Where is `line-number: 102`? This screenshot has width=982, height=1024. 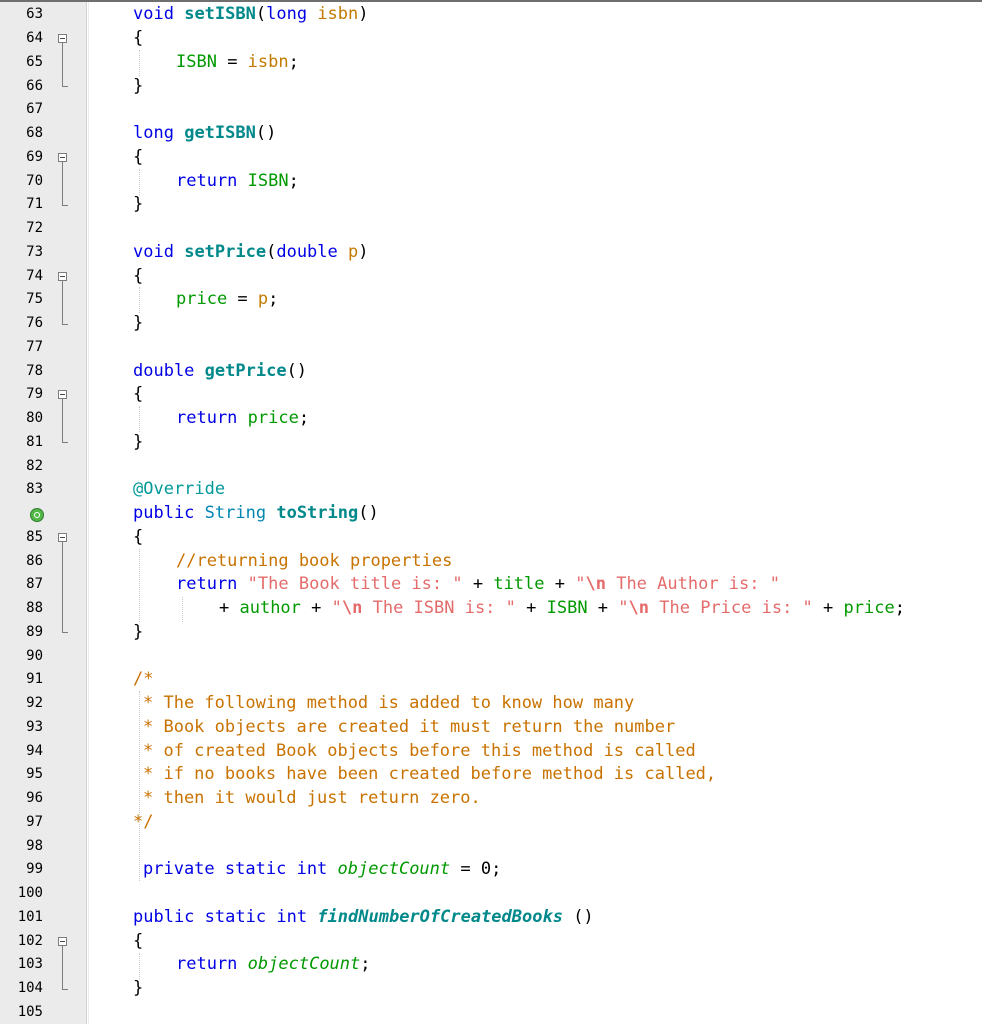 line-number: 102 is located at coordinates (30, 941).